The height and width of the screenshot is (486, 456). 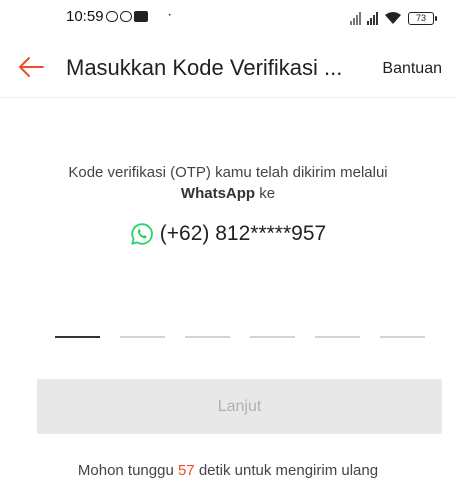 What do you see at coordinates (240, 337) in the screenshot?
I see `otp-input` at bounding box center [240, 337].